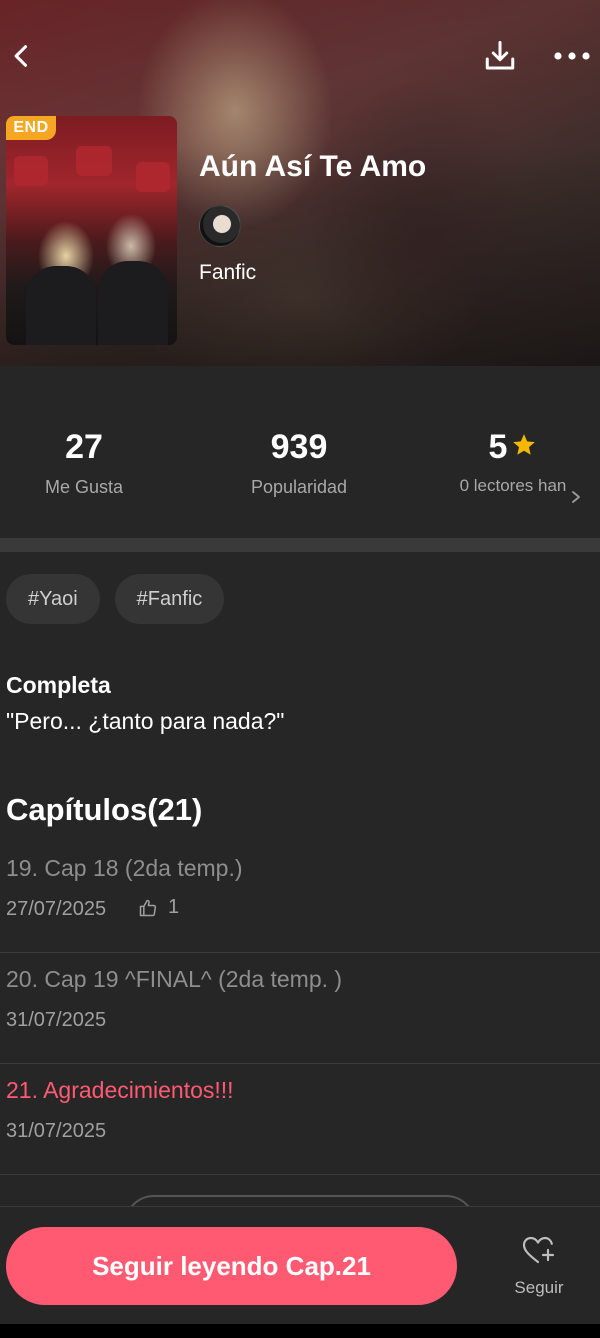 This screenshot has height=1338, width=600. What do you see at coordinates (58, 685) in the screenshot?
I see `completion-status: Completa` at bounding box center [58, 685].